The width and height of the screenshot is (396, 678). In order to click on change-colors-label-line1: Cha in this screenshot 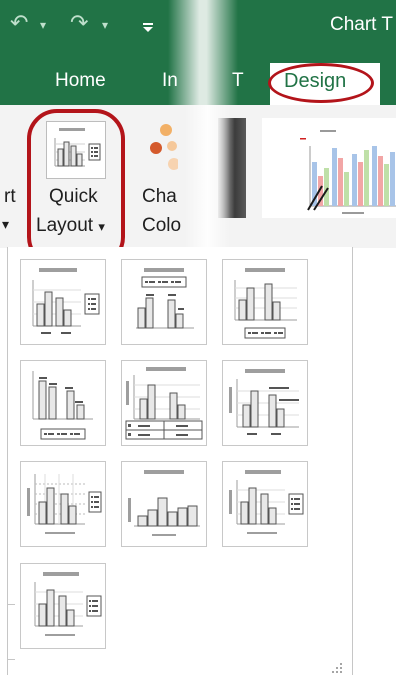, I will do `click(159, 197)`.